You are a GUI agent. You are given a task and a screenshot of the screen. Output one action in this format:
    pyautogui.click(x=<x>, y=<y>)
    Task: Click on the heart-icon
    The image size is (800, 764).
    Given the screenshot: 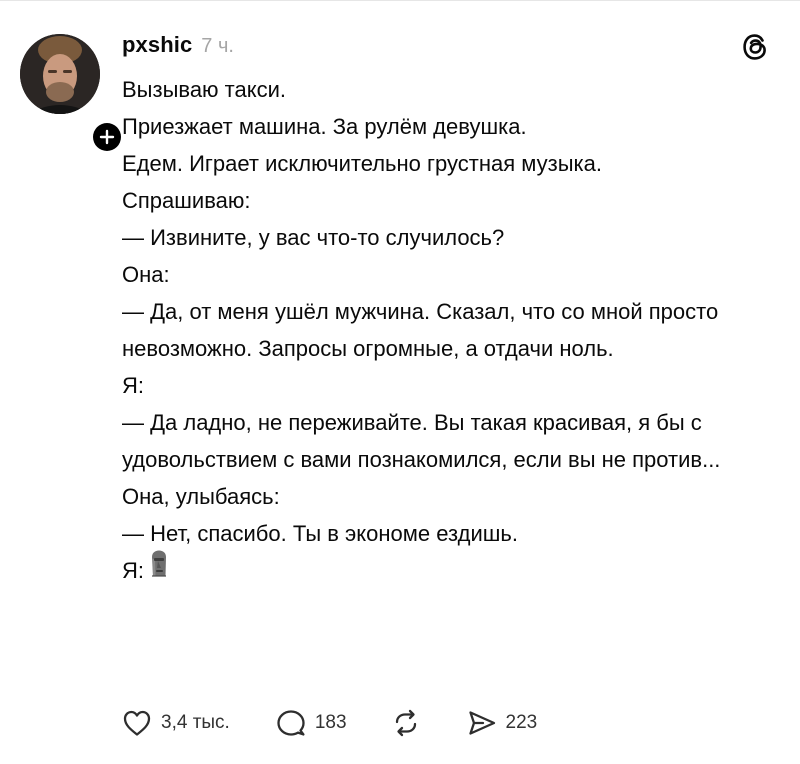 What is the action you would take?
    pyautogui.click(x=137, y=723)
    